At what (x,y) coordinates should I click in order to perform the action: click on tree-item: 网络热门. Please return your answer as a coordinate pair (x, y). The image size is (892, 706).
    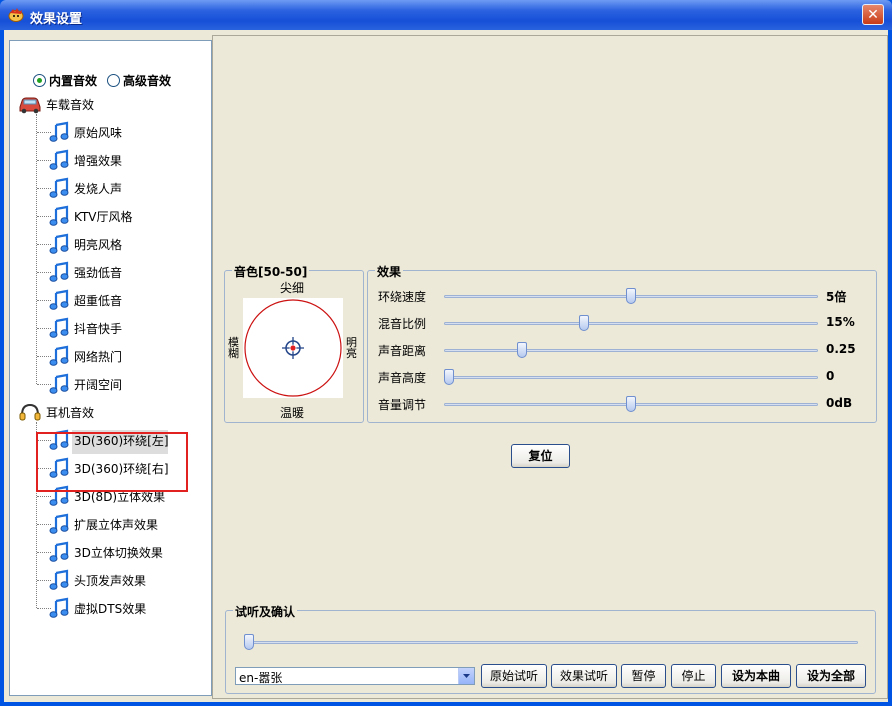
    Looking at the image, I should click on (85, 355).